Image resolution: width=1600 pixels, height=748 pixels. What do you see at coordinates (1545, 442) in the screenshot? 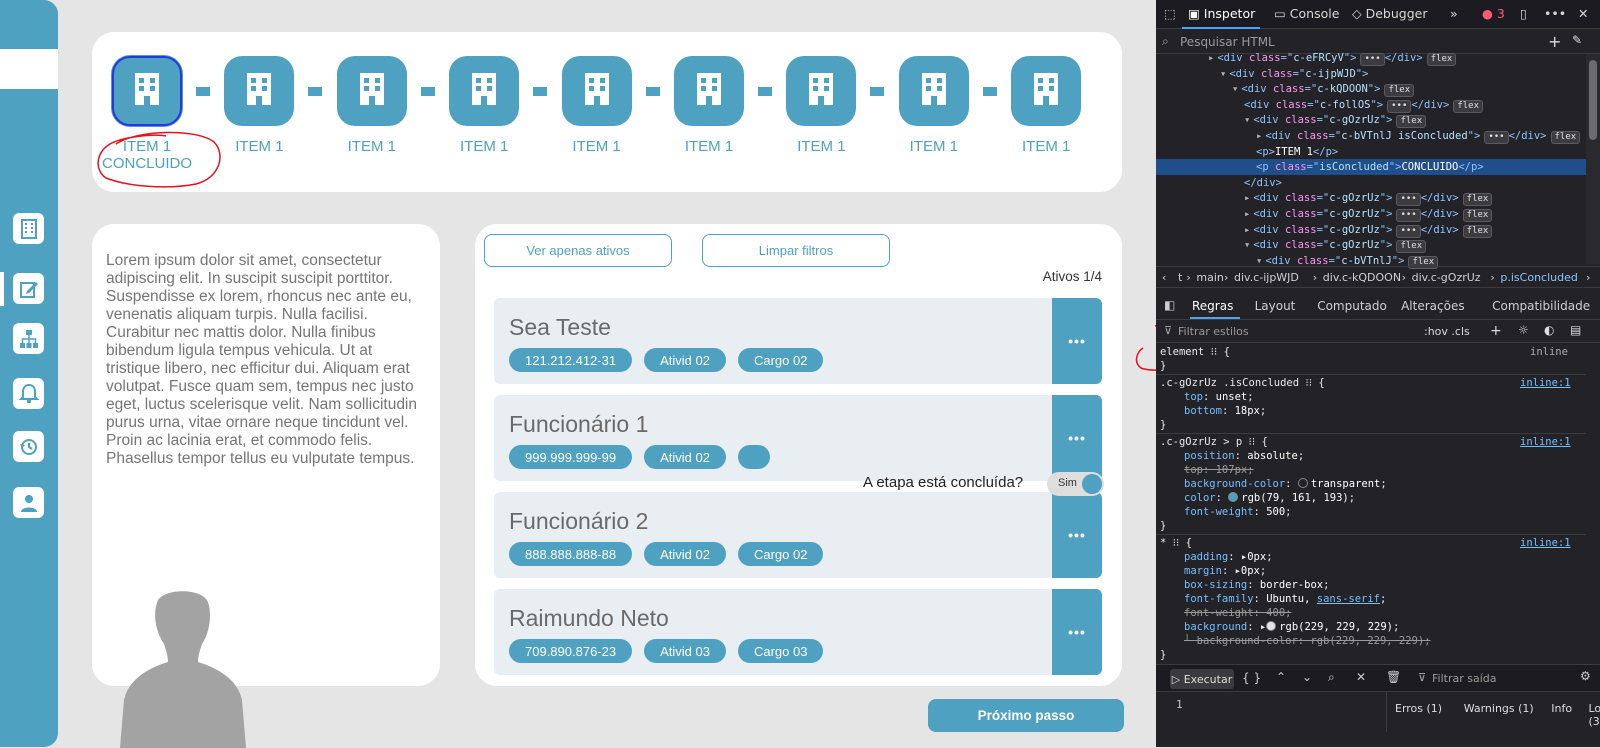
I see `rule-p-source: inline:1` at bounding box center [1545, 442].